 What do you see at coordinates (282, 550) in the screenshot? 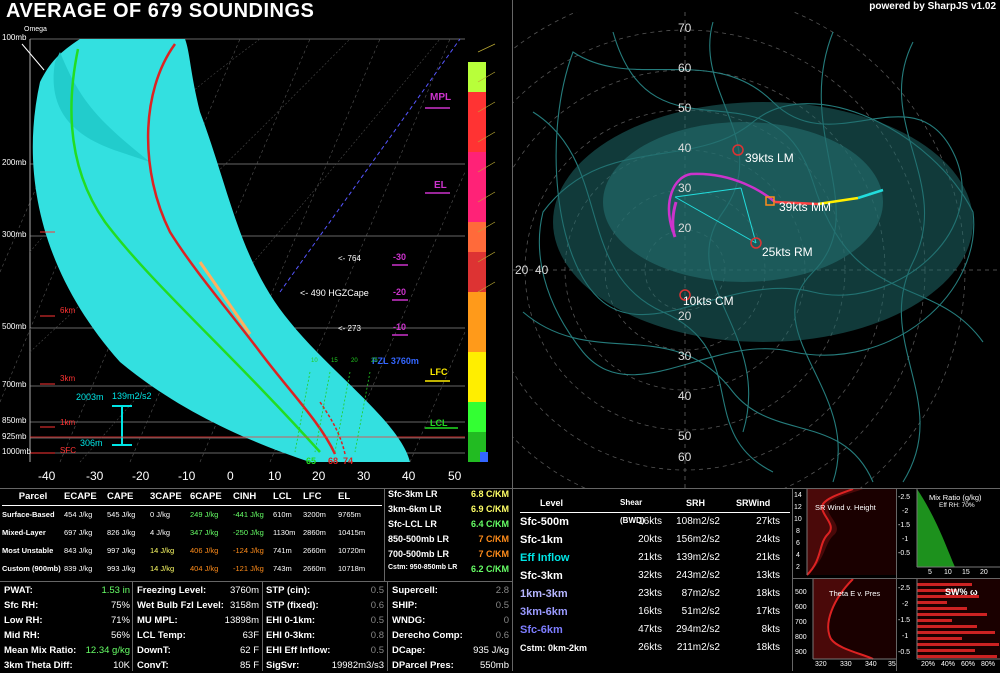
I see `parcel-value: 741m` at bounding box center [282, 550].